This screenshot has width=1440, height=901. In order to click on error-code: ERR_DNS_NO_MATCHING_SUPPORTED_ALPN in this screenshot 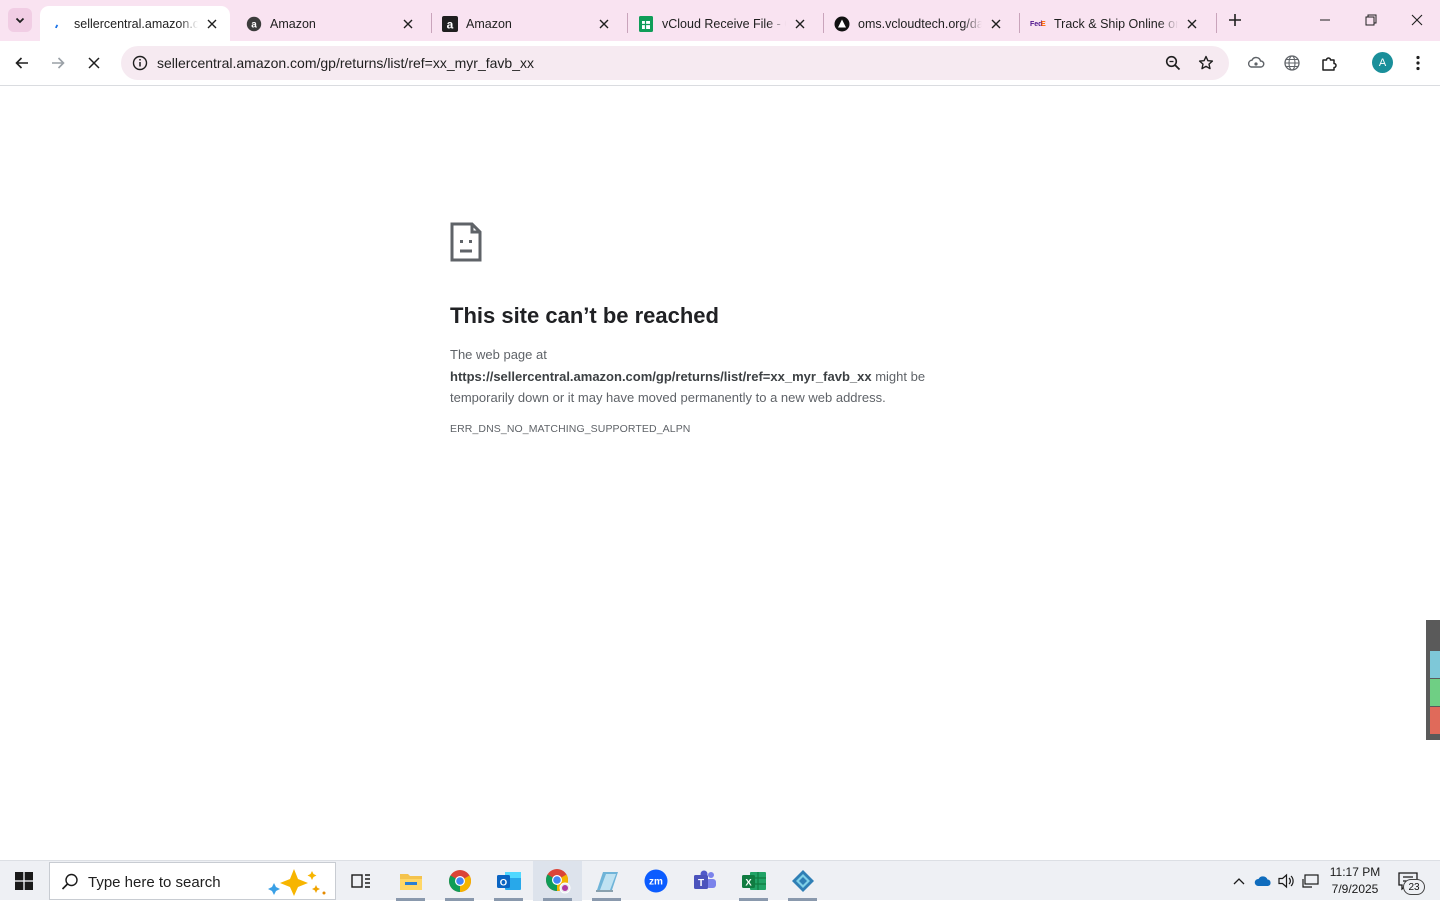, I will do `click(570, 429)`.